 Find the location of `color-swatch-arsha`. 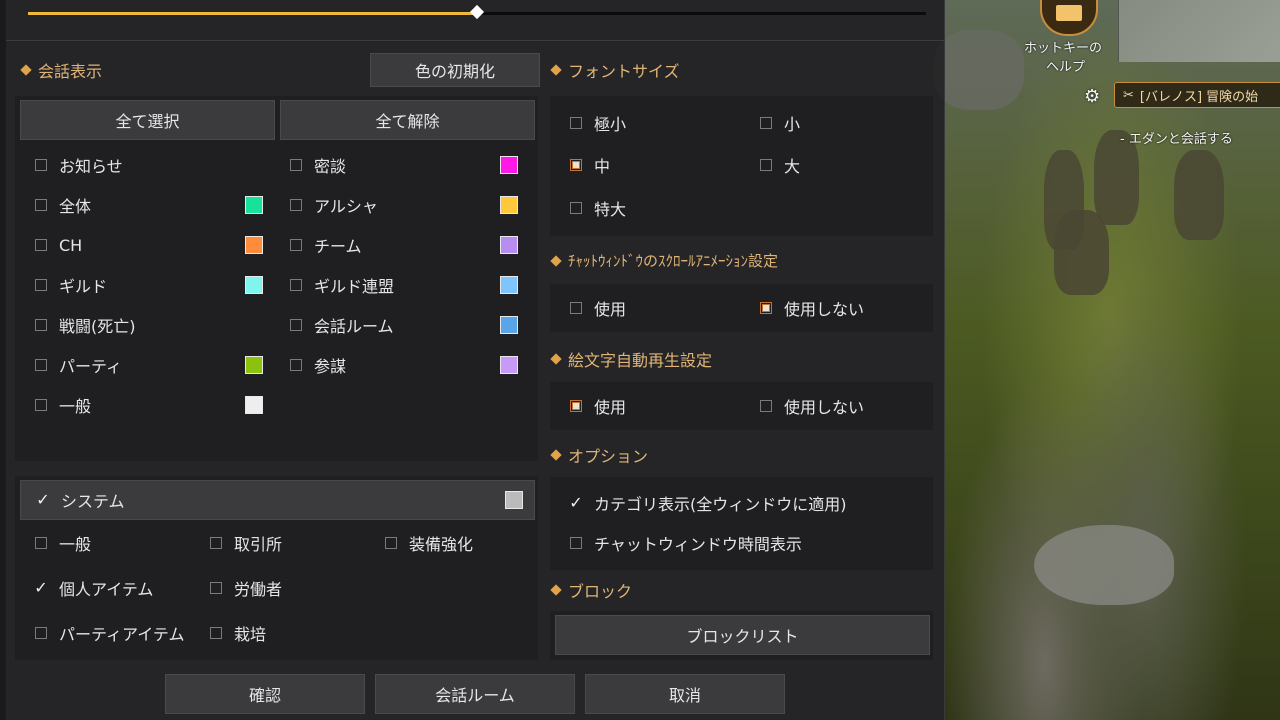

color-swatch-arsha is located at coordinates (509, 205).